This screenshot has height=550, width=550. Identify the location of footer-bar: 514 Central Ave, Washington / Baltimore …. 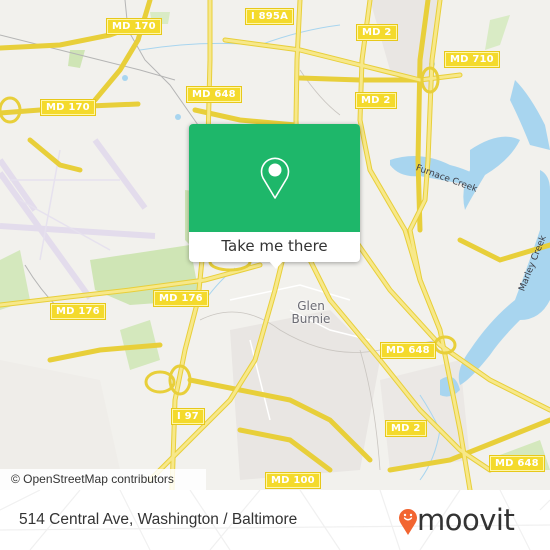
(275, 520).